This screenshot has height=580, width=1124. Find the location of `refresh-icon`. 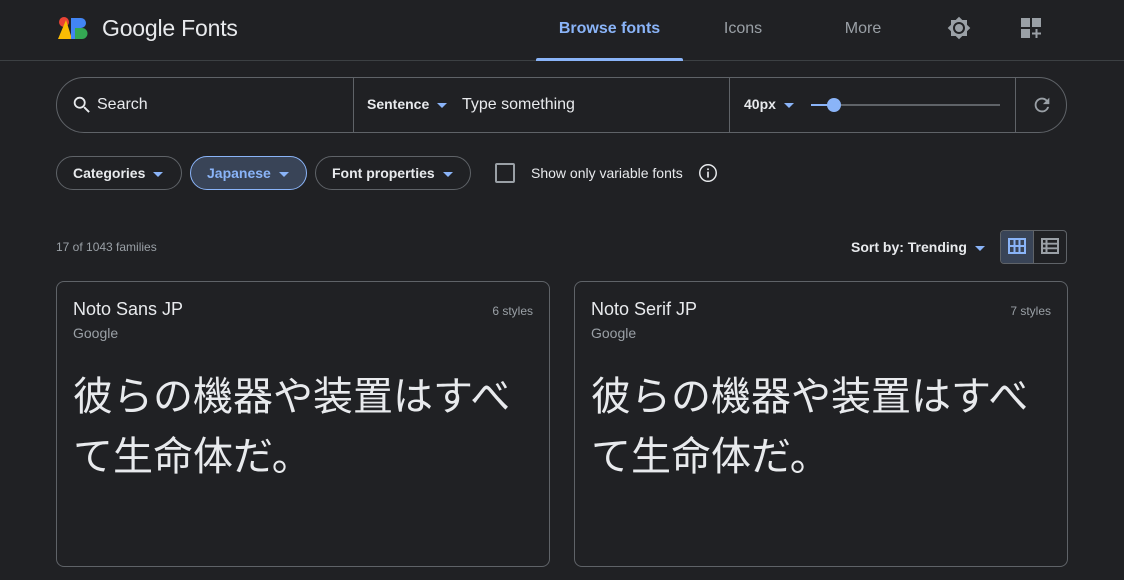

refresh-icon is located at coordinates (1042, 105).